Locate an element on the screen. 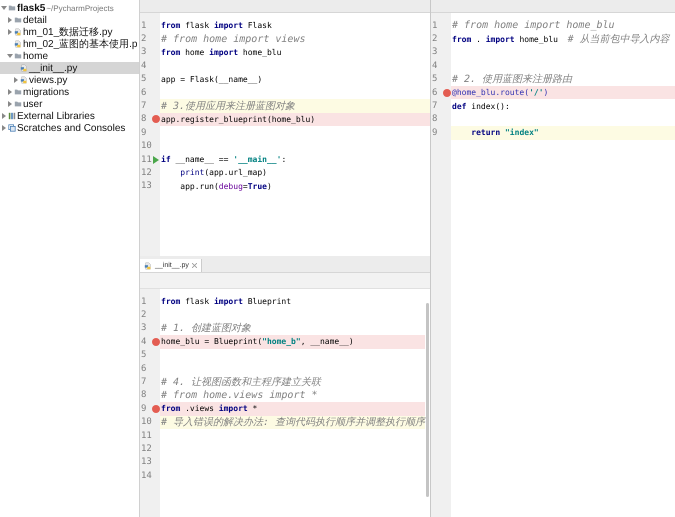 The height and width of the screenshot is (517, 675). tree-item: __init__.py is located at coordinates (69, 68).